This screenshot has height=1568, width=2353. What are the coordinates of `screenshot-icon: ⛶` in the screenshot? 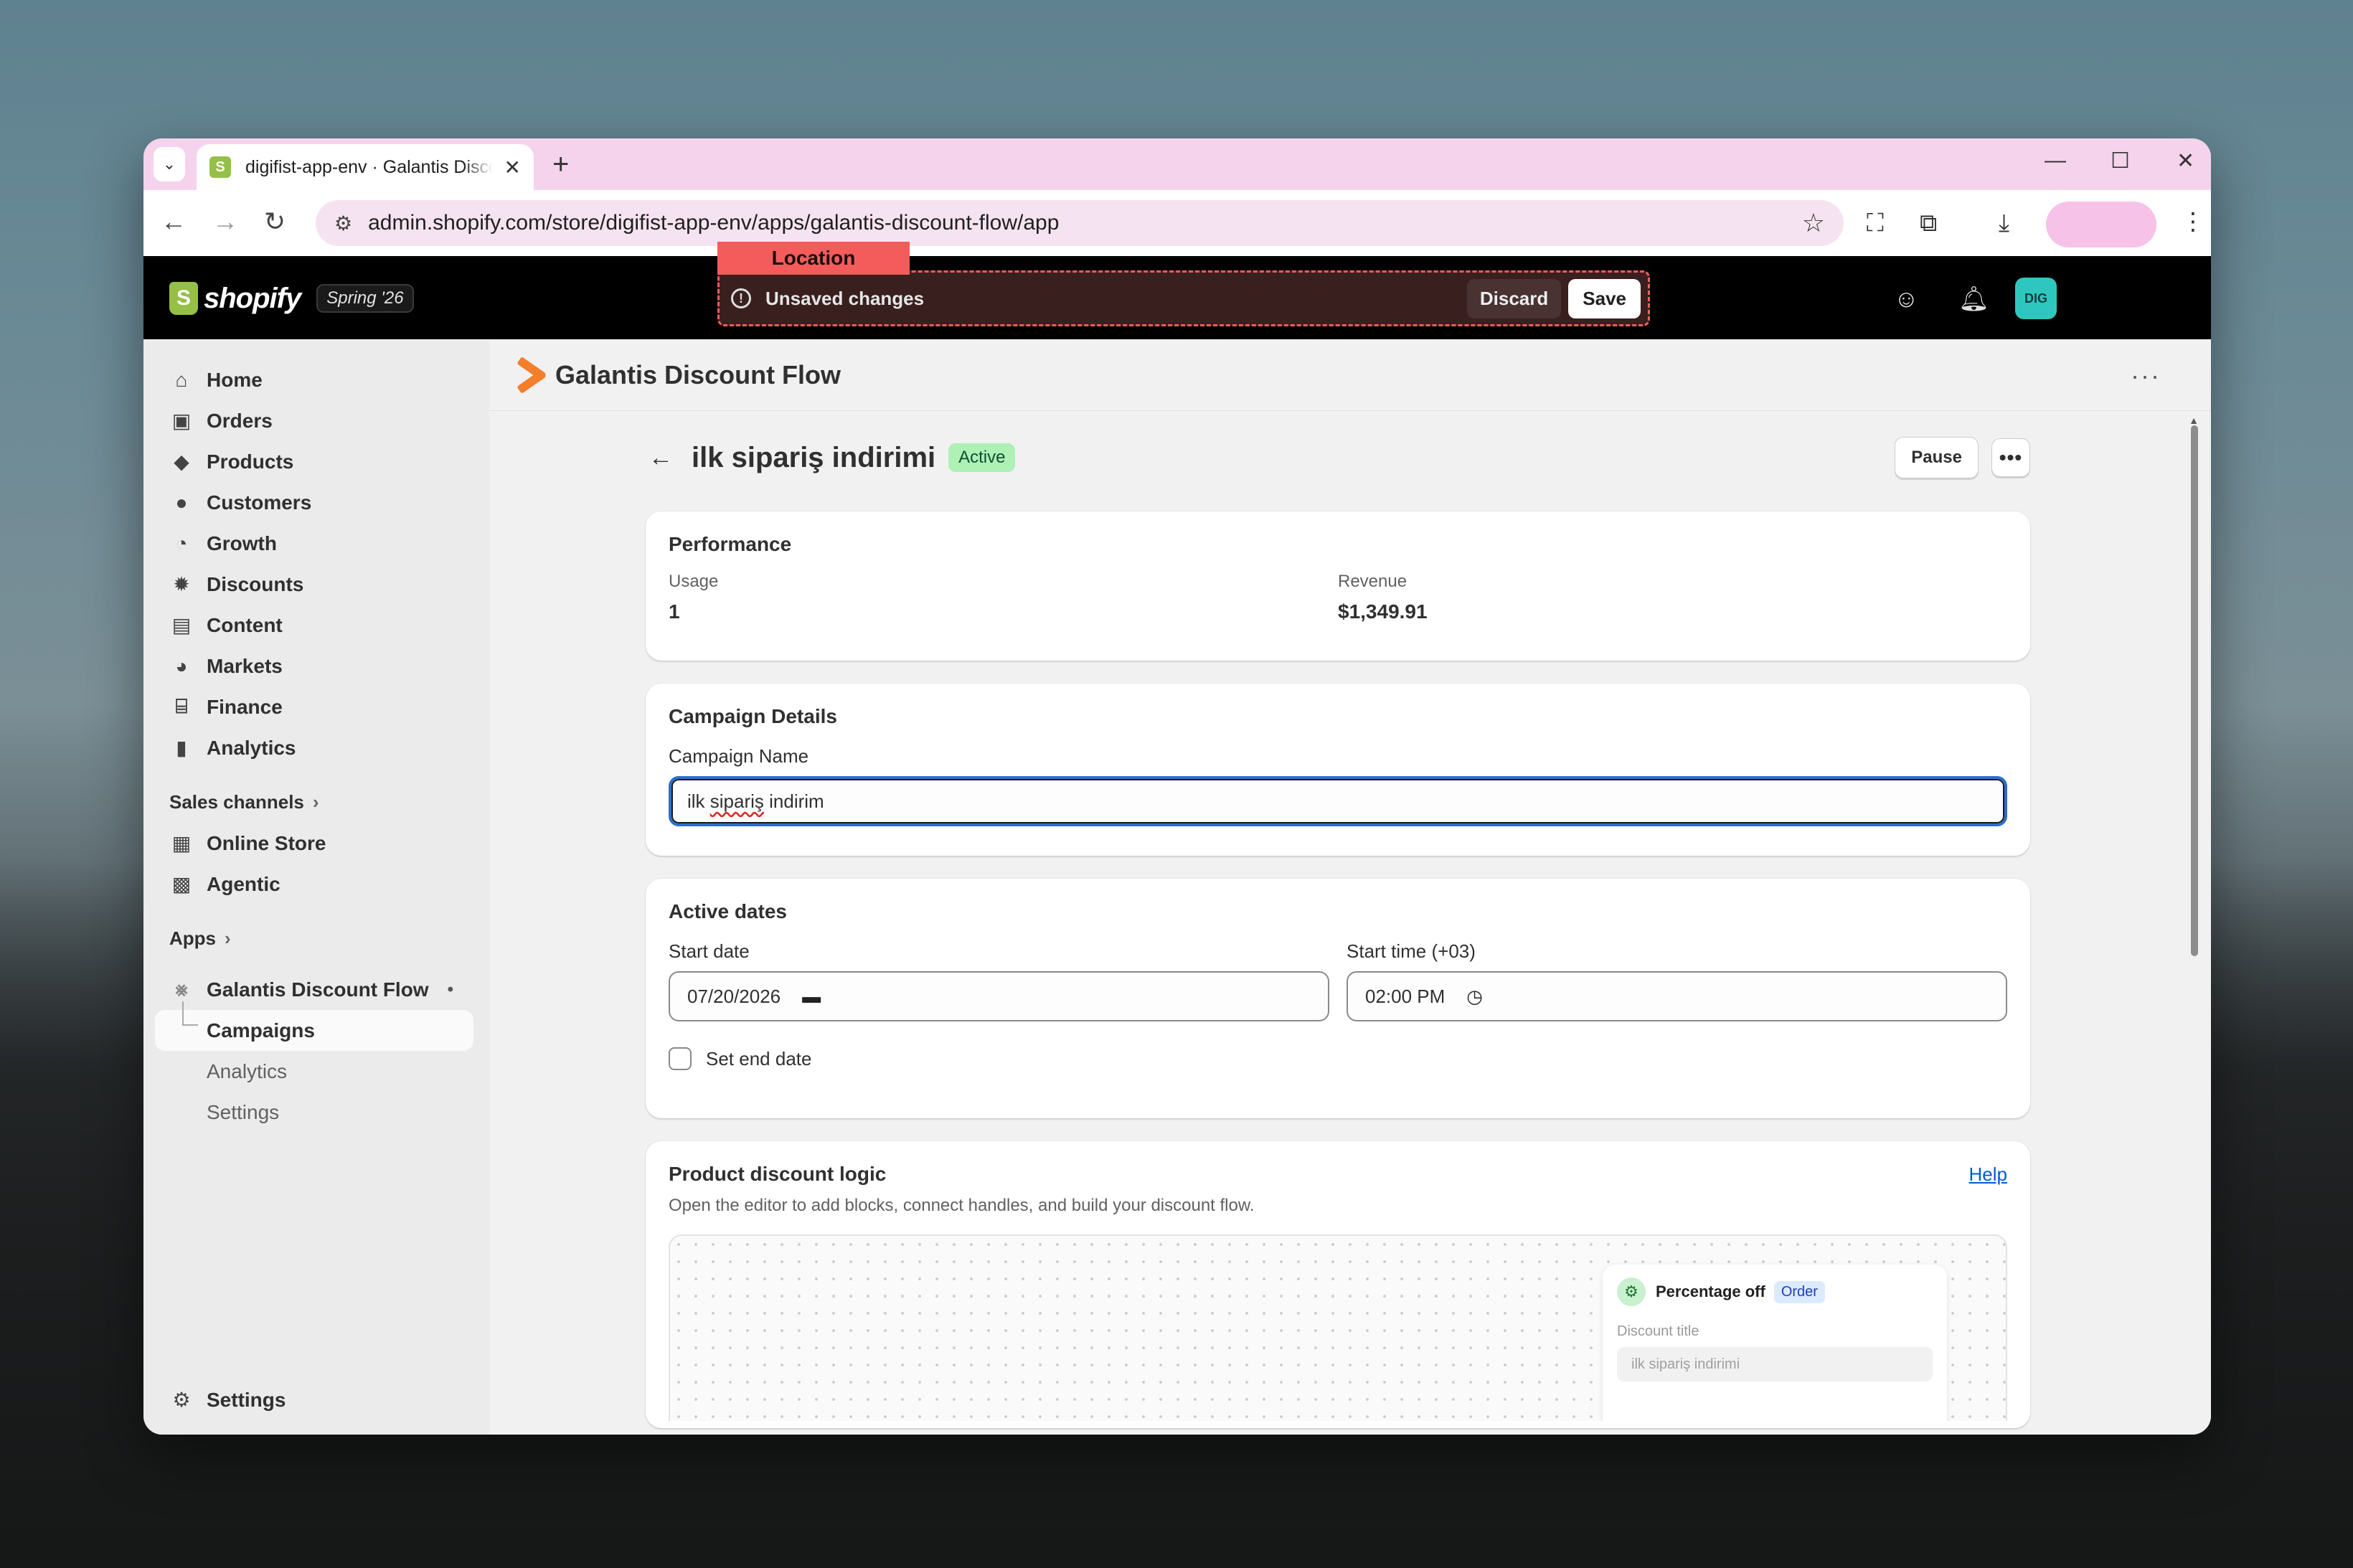 It's located at (1876, 223).